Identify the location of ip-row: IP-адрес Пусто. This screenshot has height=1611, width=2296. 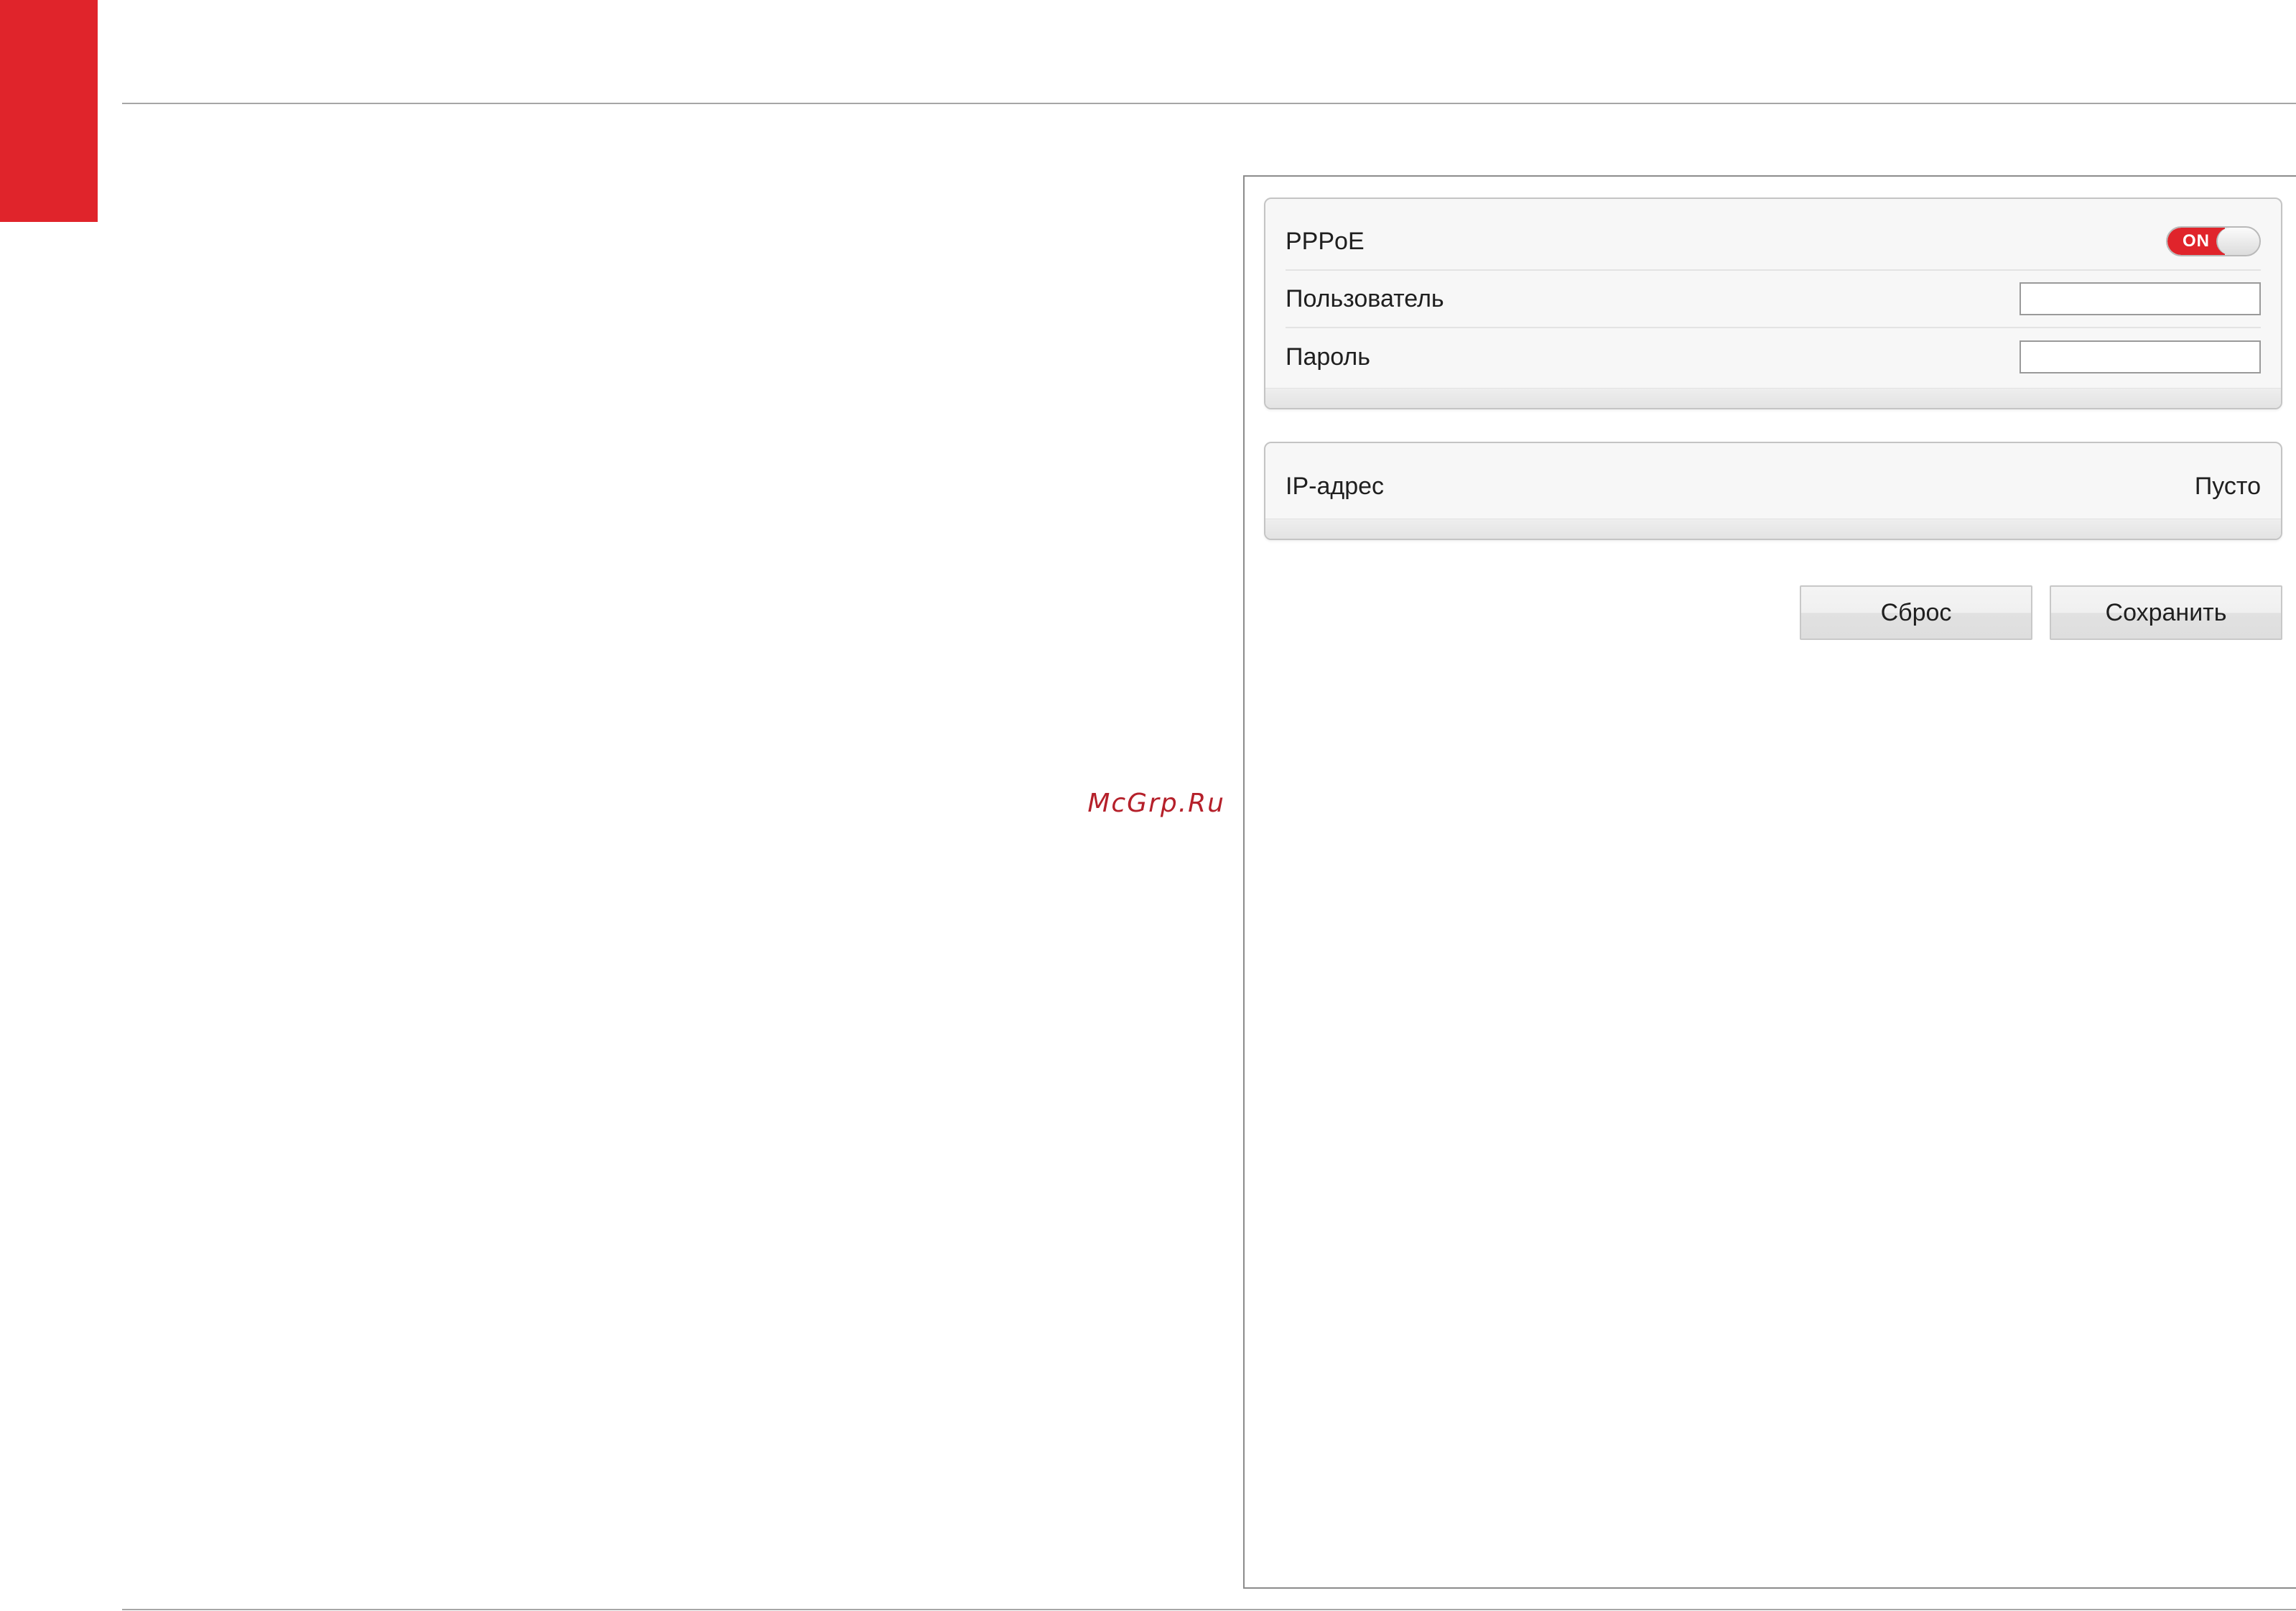
(1774, 486).